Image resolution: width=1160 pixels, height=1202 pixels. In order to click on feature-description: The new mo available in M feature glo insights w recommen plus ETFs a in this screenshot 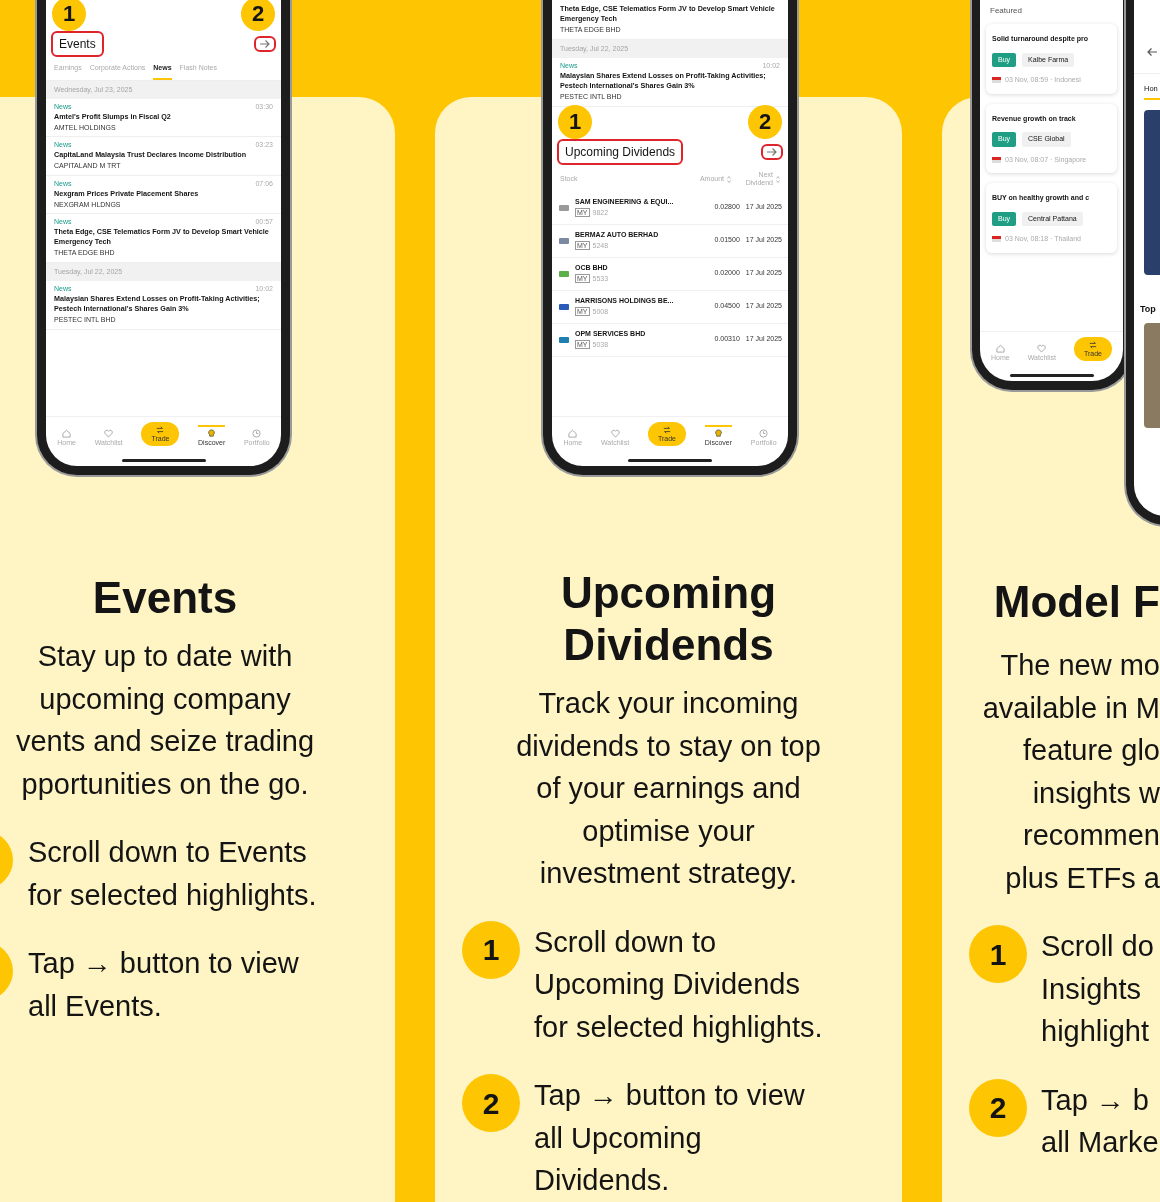, I will do `click(1070, 772)`.